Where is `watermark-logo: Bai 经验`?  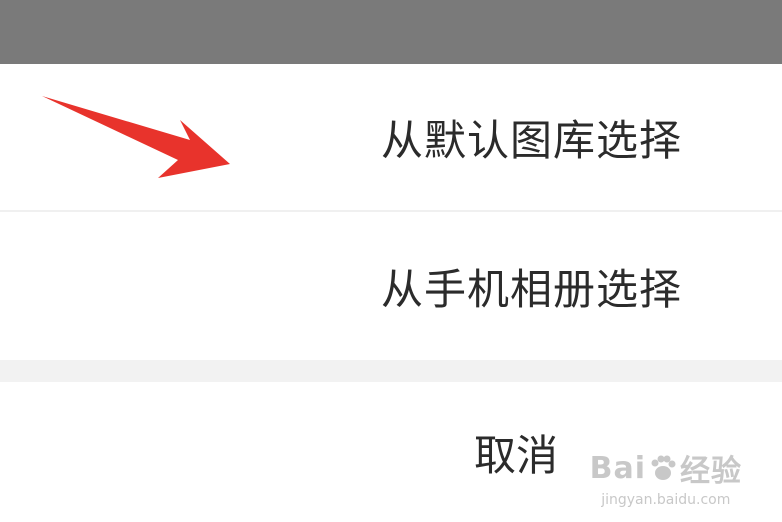 watermark-logo: Bai 经验 is located at coordinates (666, 468).